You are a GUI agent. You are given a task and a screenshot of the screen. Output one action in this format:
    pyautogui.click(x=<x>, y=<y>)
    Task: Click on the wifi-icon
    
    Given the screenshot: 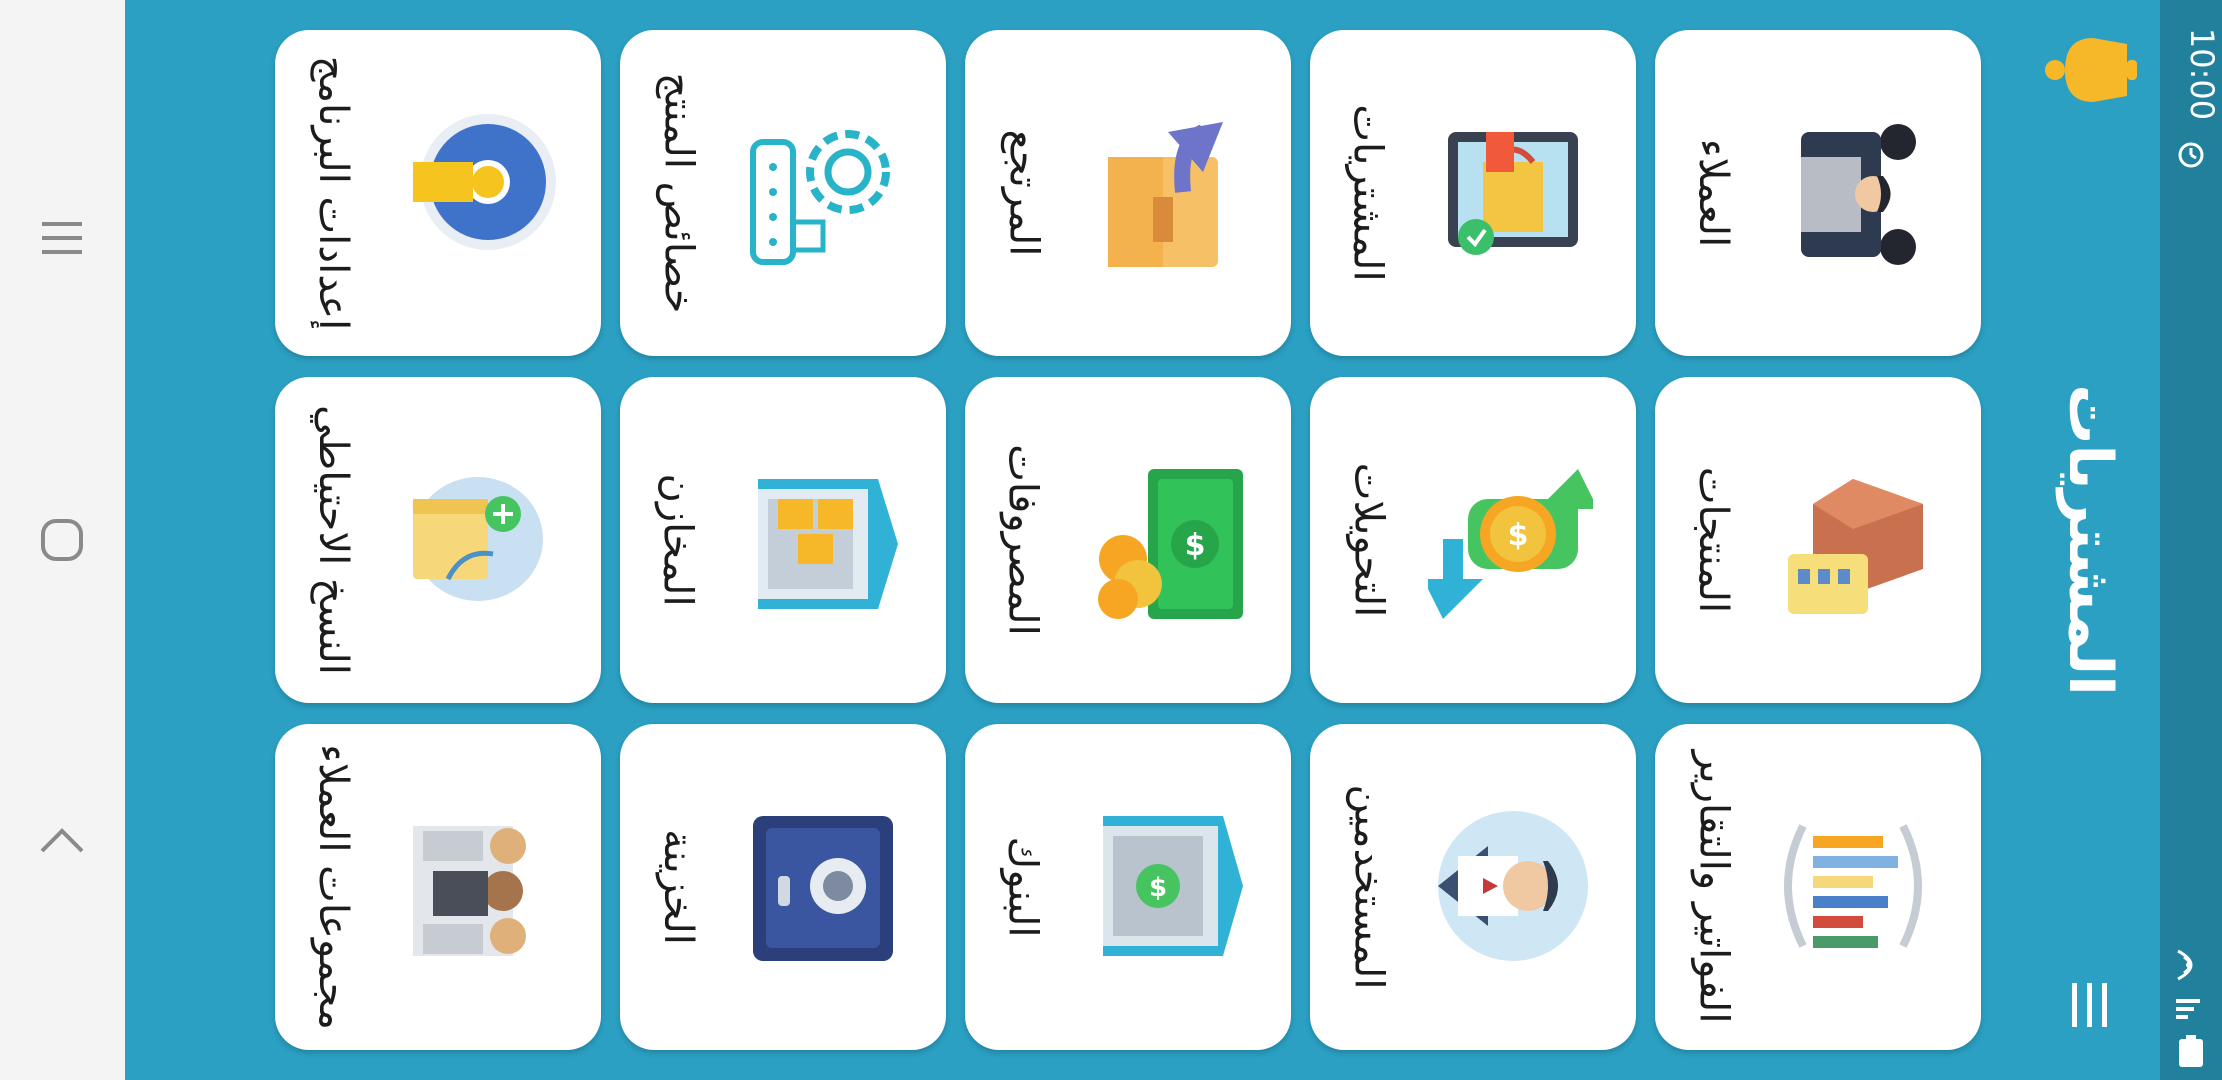 What is the action you would take?
    pyautogui.click(x=2185, y=965)
    